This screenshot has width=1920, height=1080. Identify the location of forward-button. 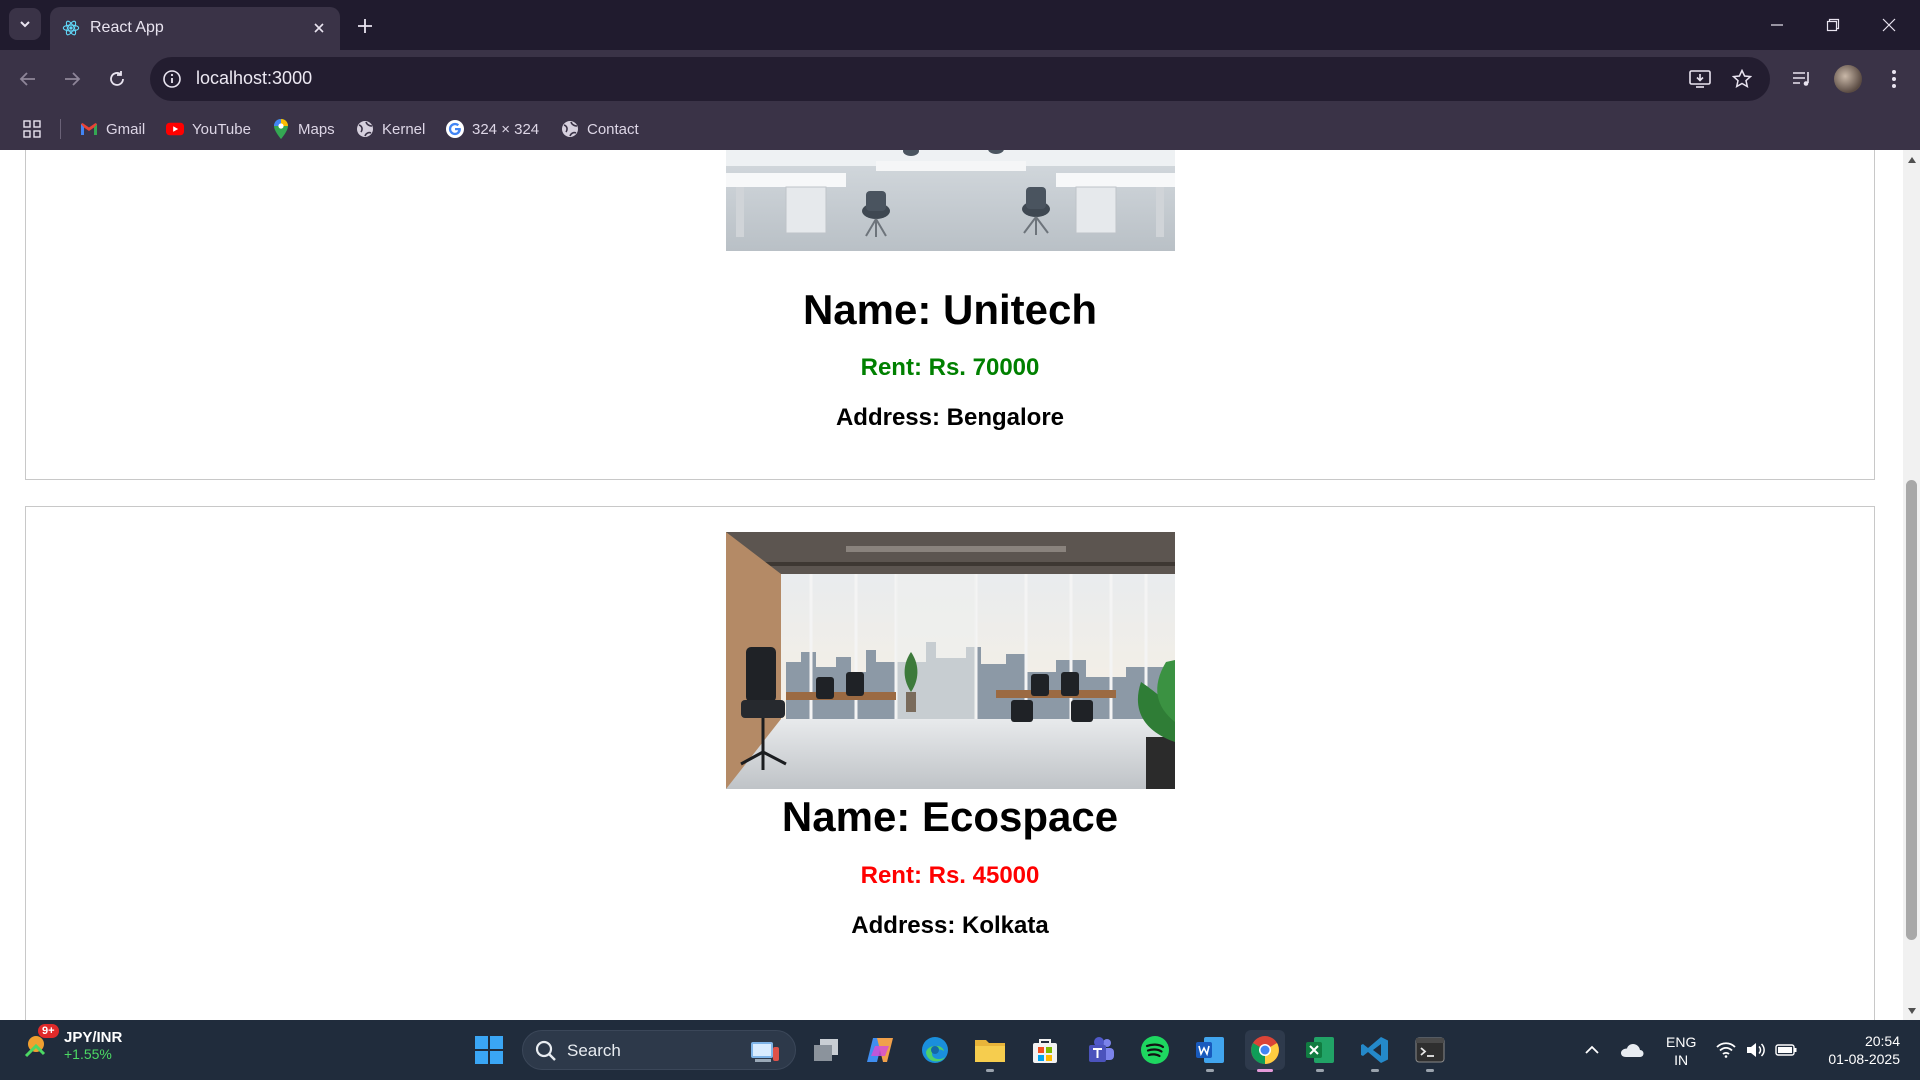
(72, 79).